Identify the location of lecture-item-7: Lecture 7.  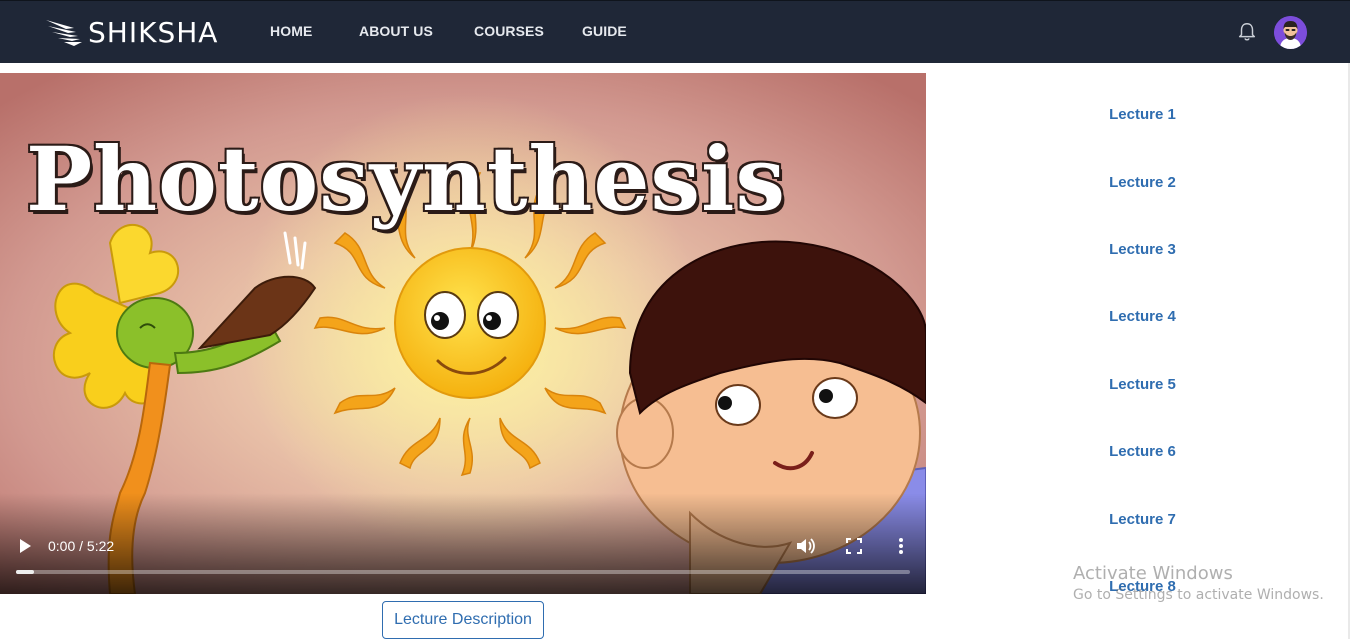
(1142, 519).